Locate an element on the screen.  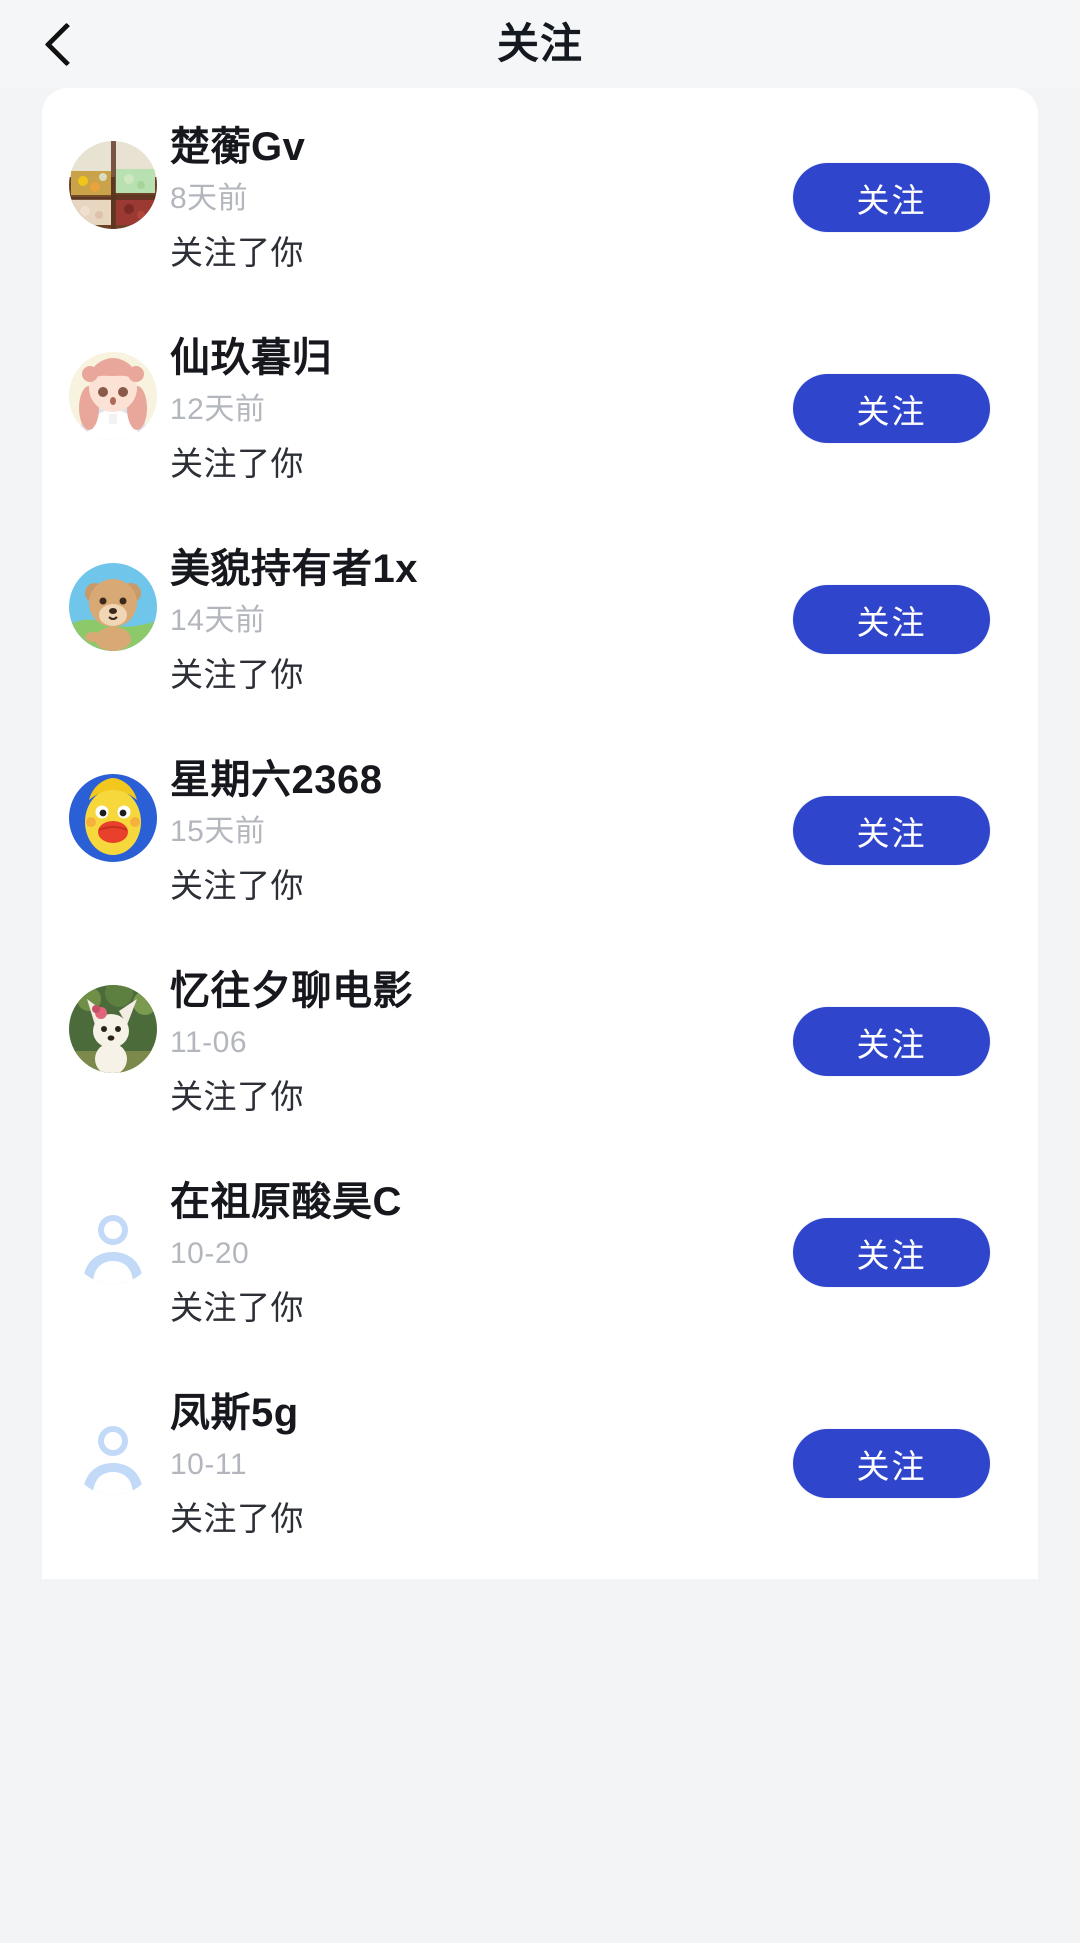
follower-name: 仙玖暮归 is located at coordinates (251, 358).